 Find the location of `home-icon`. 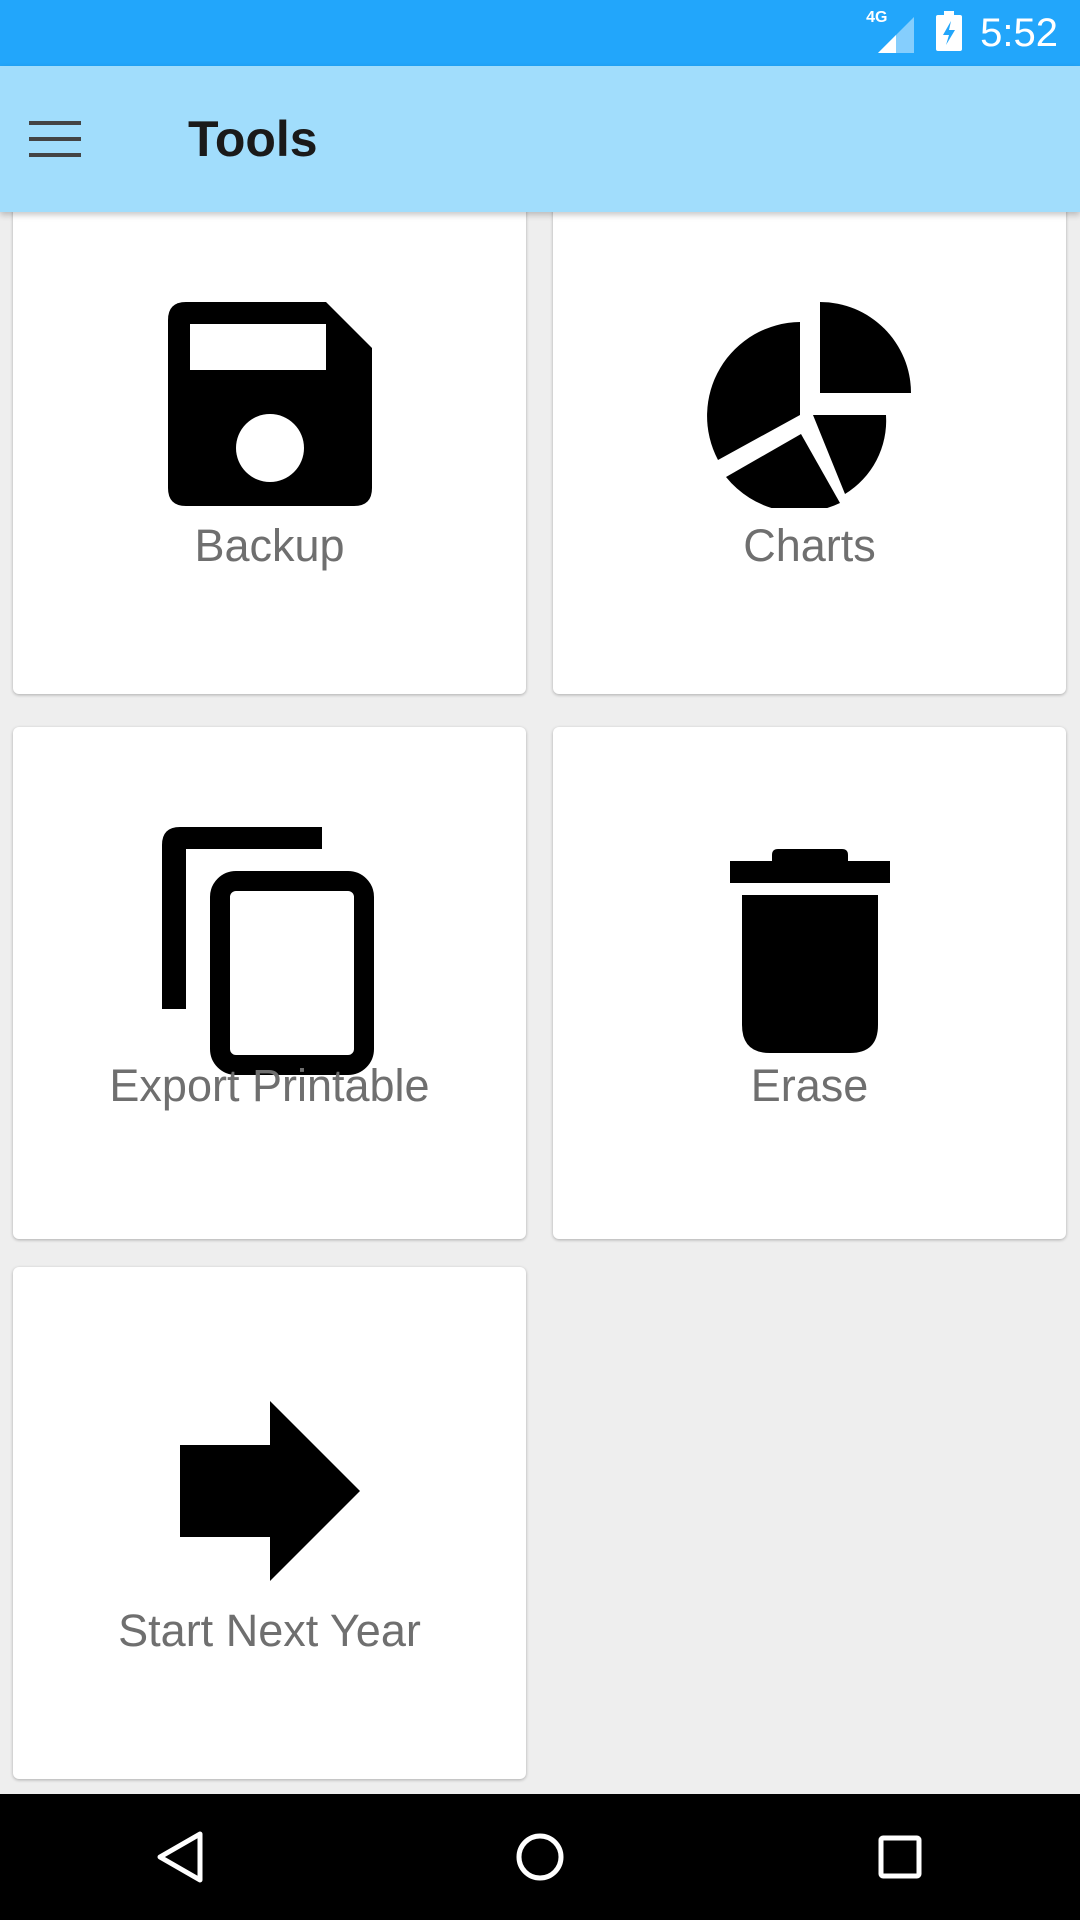

home-icon is located at coordinates (540, 1857).